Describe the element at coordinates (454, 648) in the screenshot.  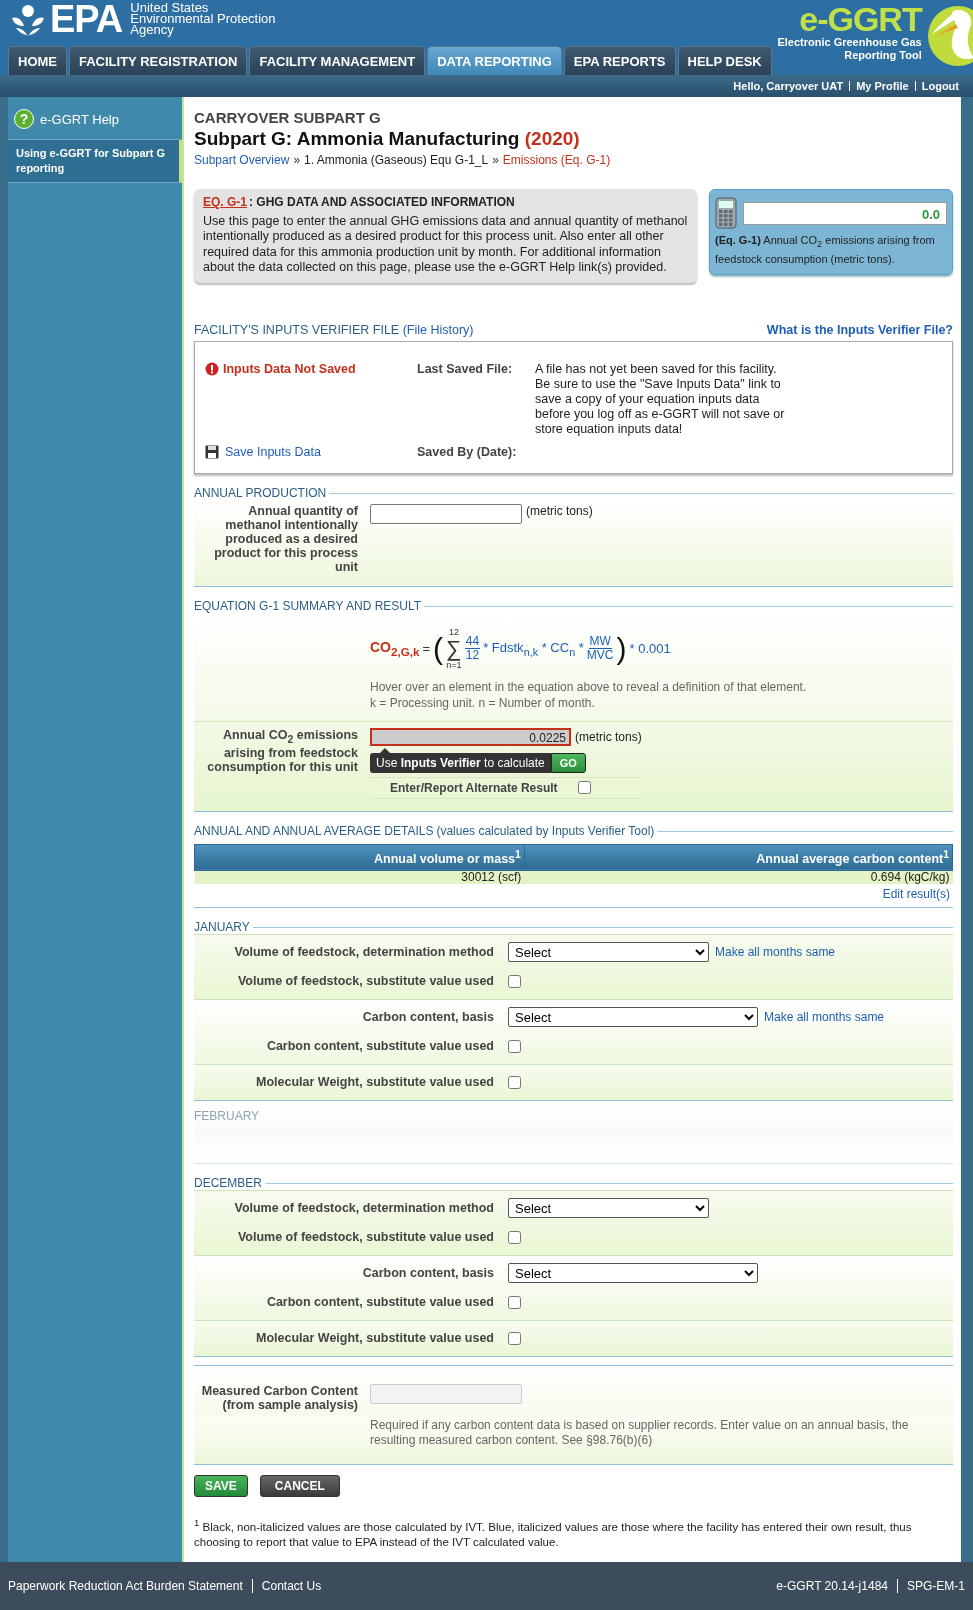
I see `summation: 12 ∑ n=1` at that location.